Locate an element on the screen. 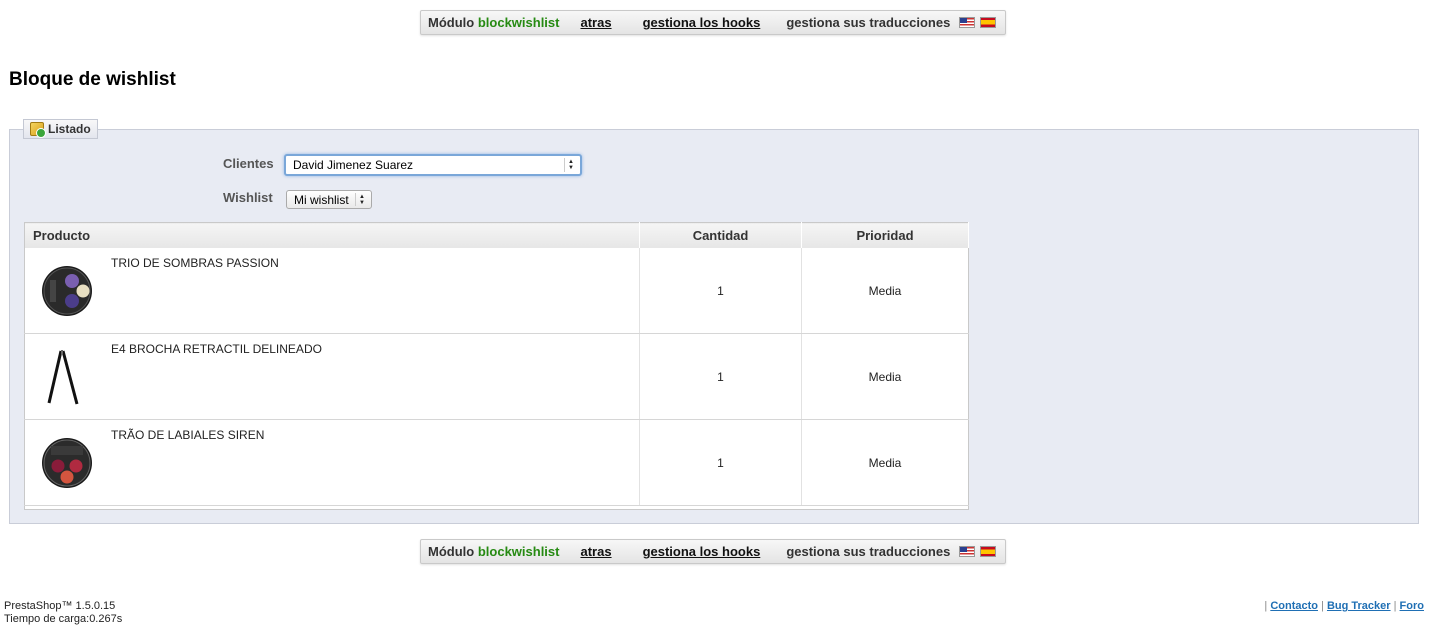 The image size is (1434, 643). customer-select: David Jimenez Suarez ▲ ▼ is located at coordinates (433, 165).